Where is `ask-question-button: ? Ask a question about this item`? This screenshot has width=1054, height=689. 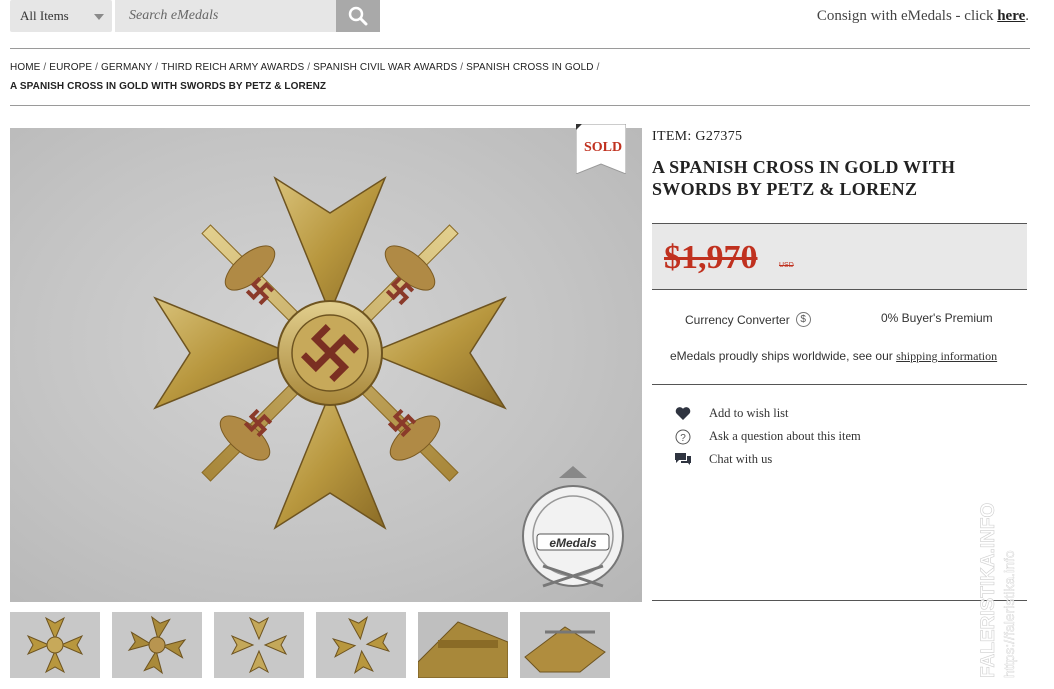 ask-question-button: ? Ask a question about this item is located at coordinates (767, 436).